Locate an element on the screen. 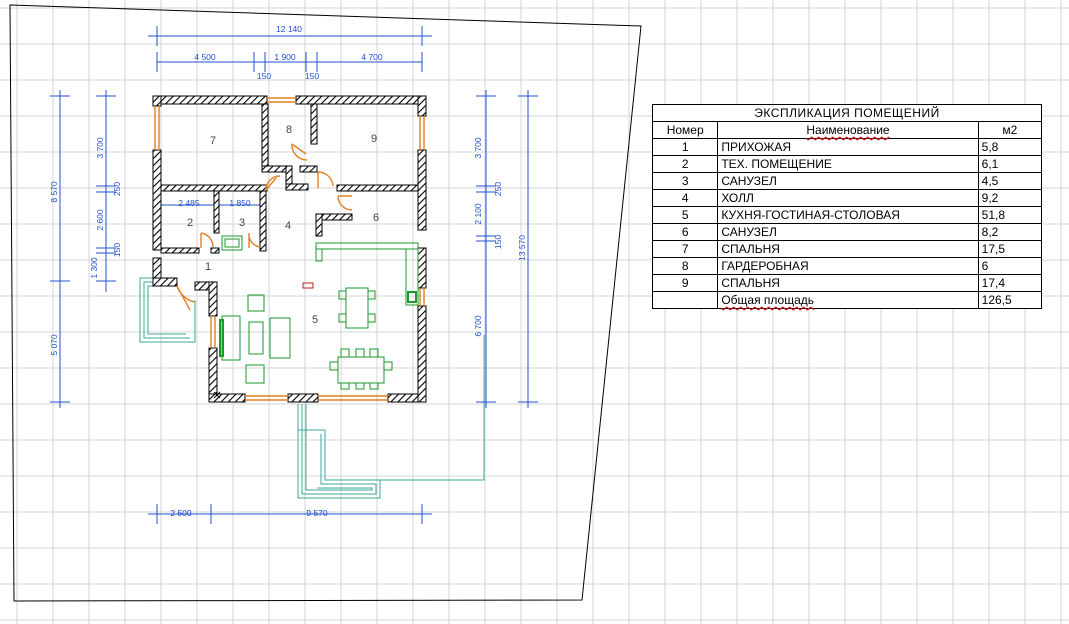 This screenshot has height=624, width=1069. dim-left-outer-2: 5 070 is located at coordinates (54, 345).